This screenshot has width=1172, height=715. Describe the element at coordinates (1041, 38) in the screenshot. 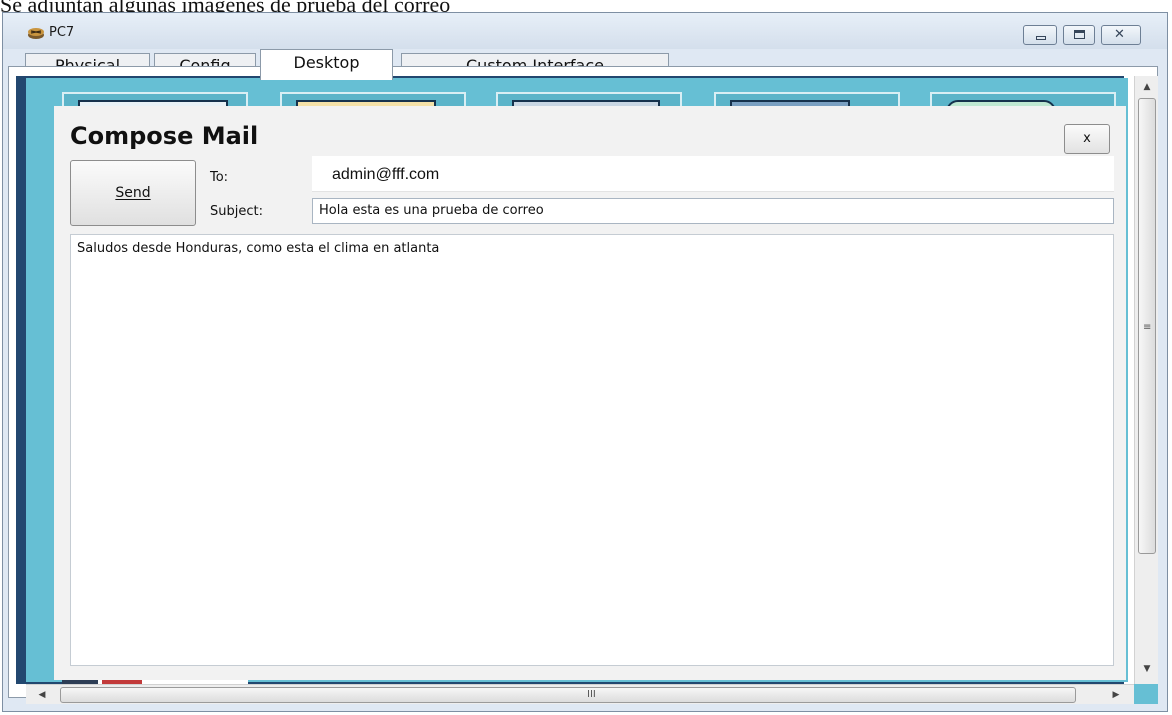

I see `minimize-icon` at that location.